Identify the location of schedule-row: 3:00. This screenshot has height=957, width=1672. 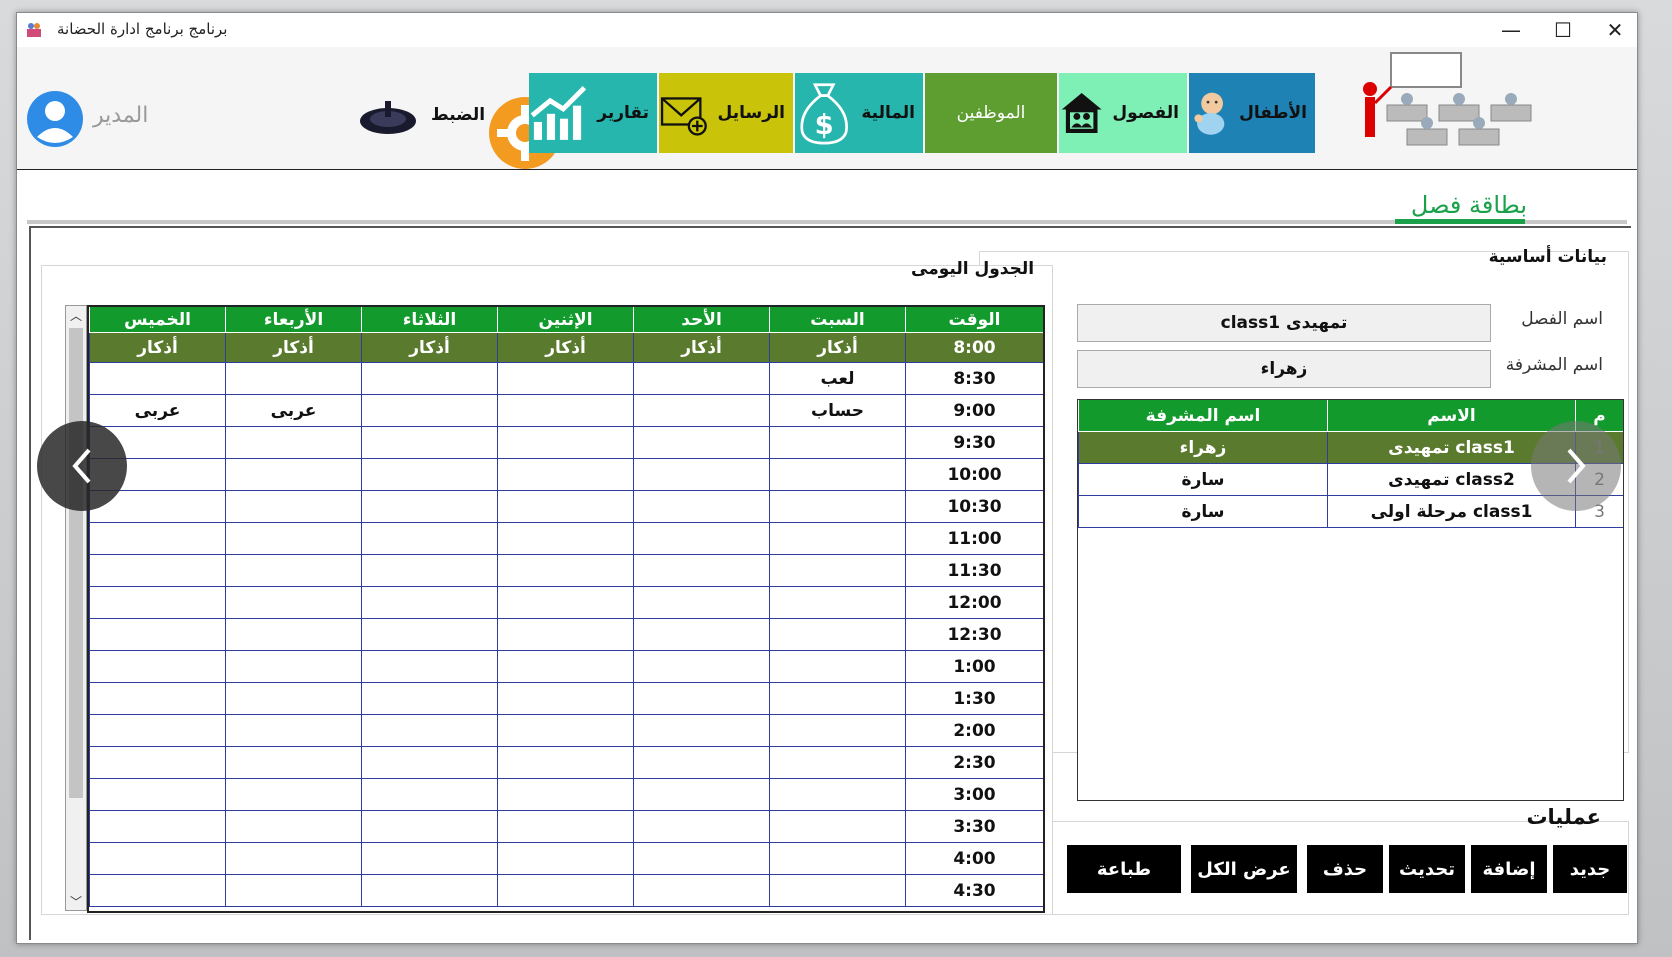
(566, 795).